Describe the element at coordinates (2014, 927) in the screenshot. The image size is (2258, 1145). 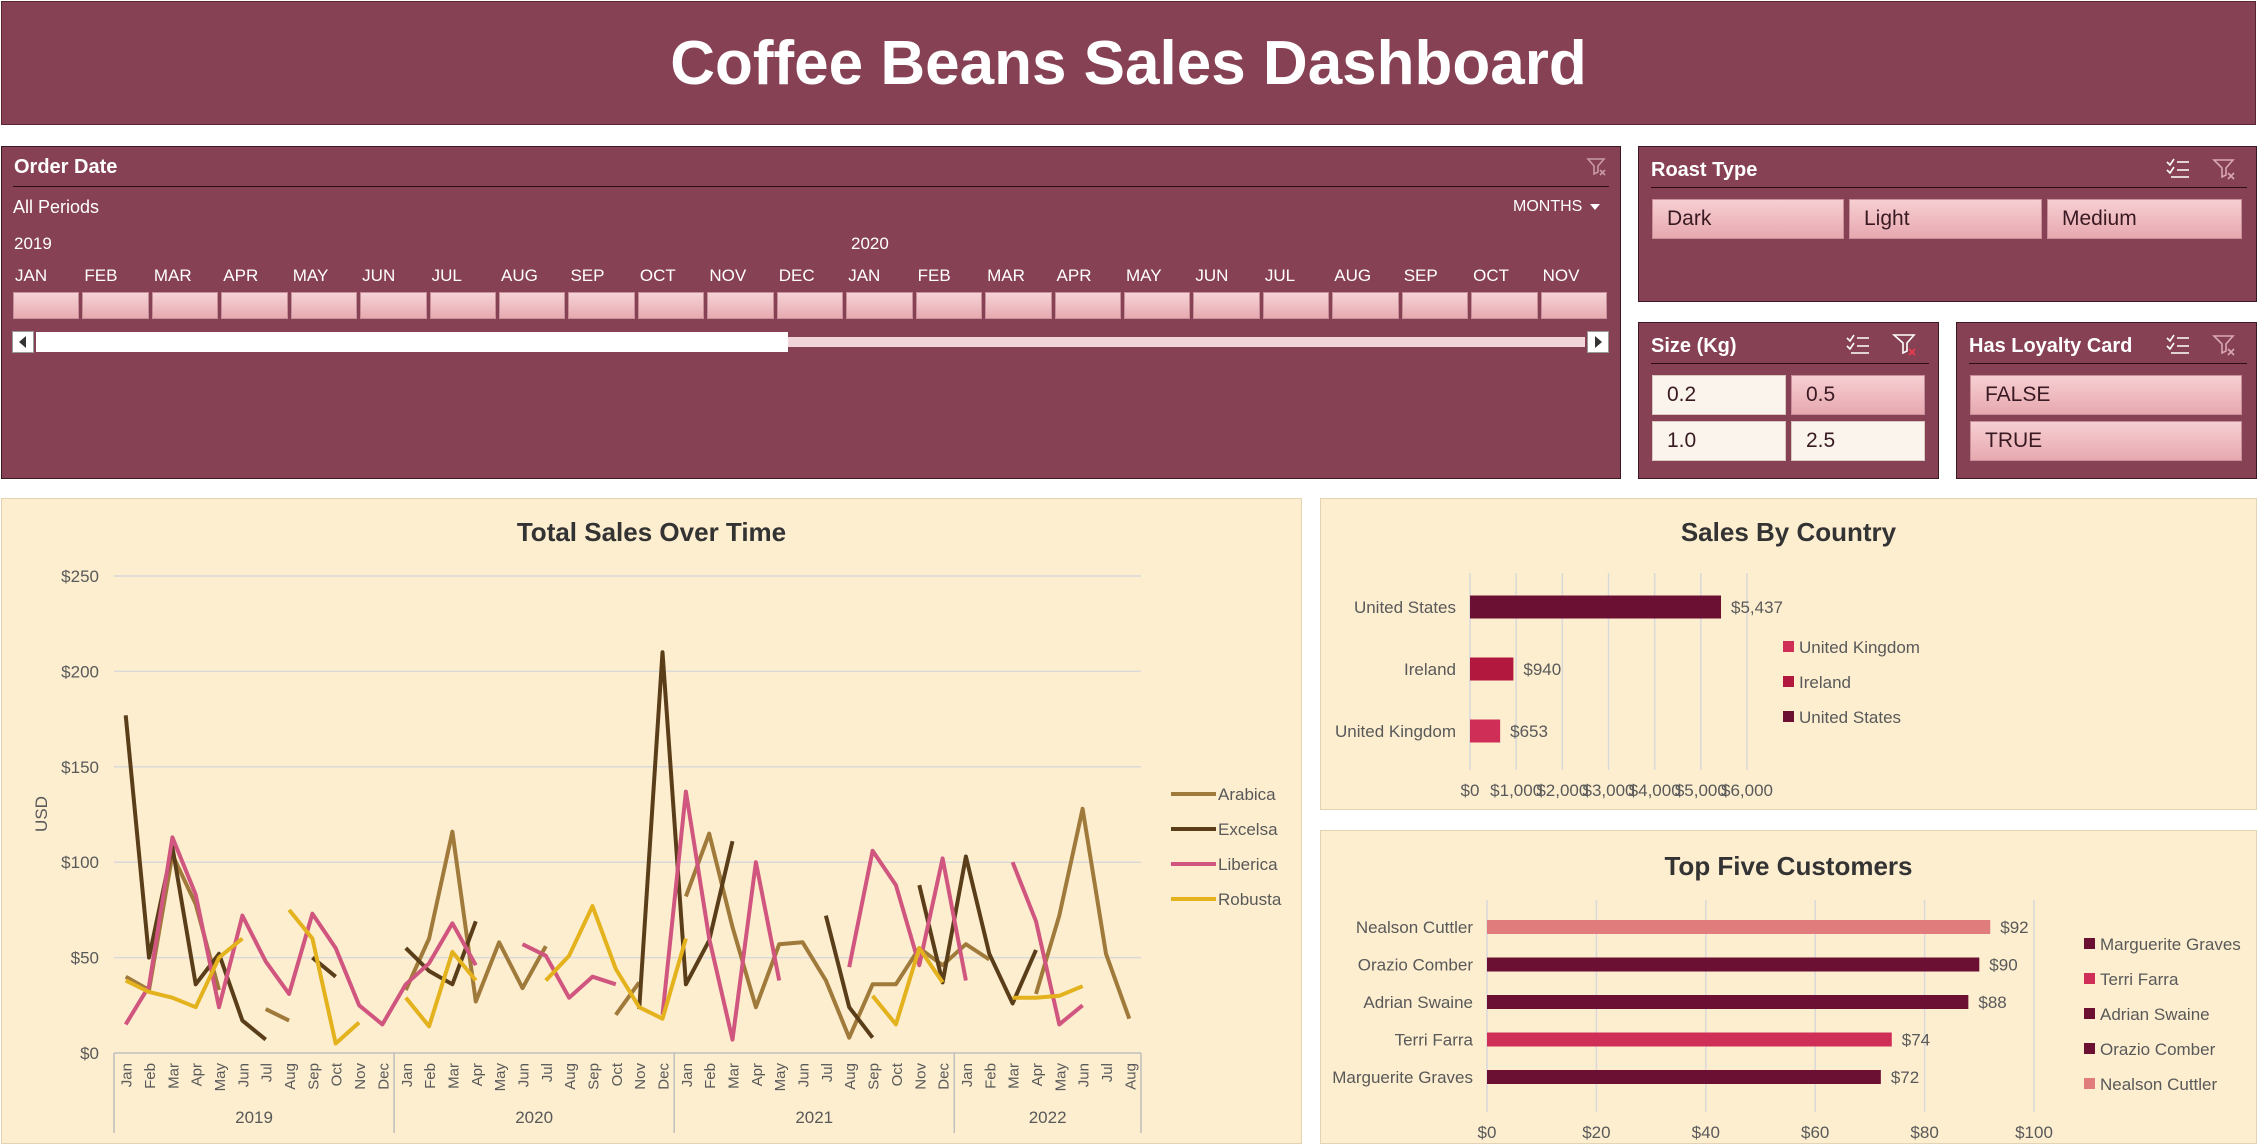
I see `data-label: $92` at that location.